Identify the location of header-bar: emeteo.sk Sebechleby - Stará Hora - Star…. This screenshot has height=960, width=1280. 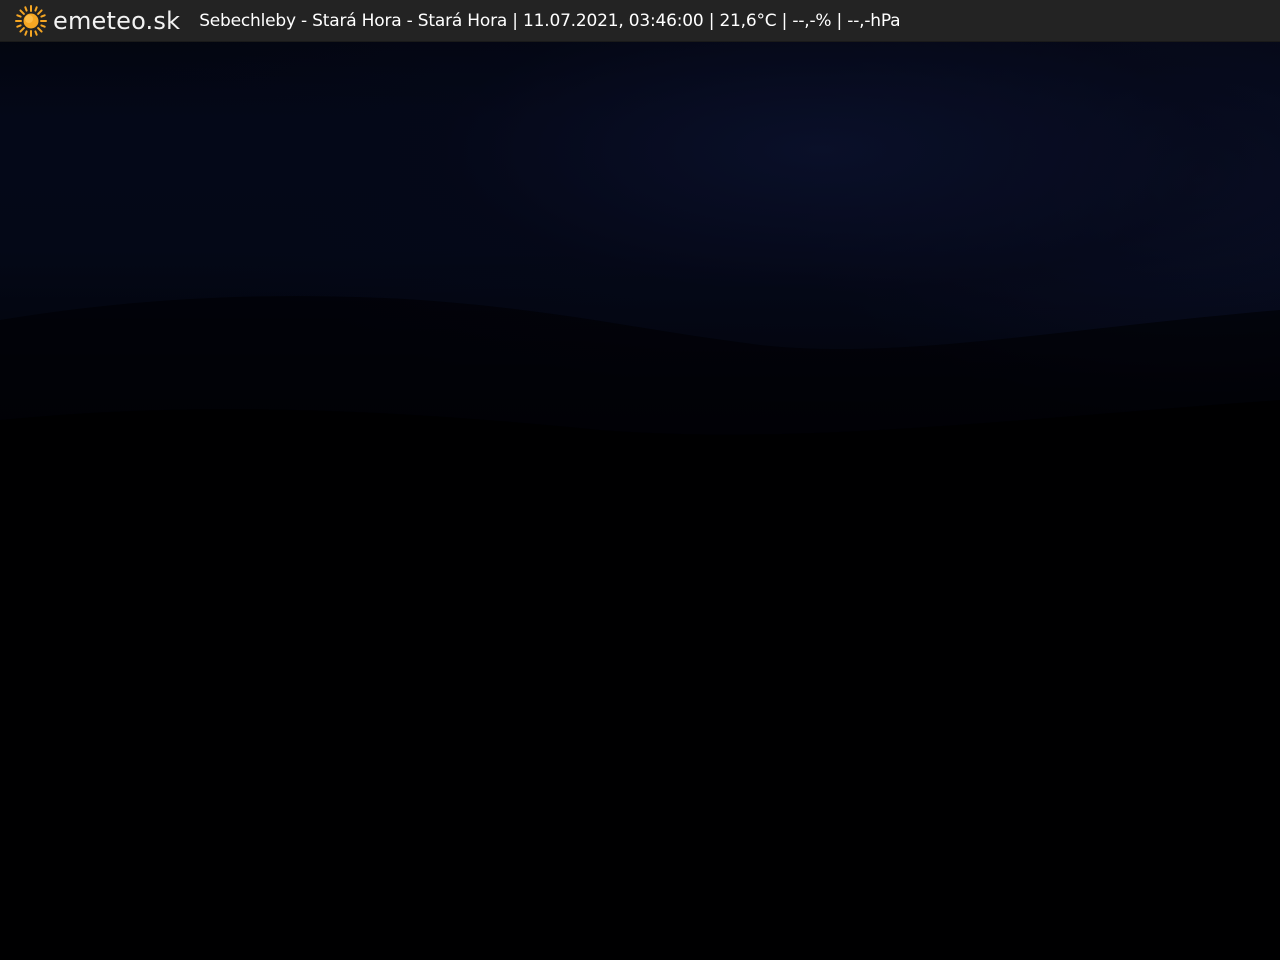
(640, 21).